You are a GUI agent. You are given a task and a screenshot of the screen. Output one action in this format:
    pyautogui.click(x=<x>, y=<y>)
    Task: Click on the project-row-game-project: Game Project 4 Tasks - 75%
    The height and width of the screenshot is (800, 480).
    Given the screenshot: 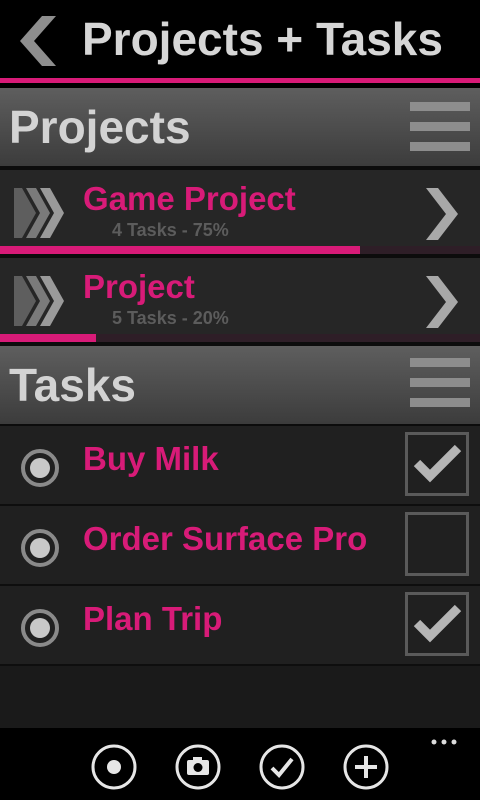 What is the action you would take?
    pyautogui.click(x=240, y=213)
    